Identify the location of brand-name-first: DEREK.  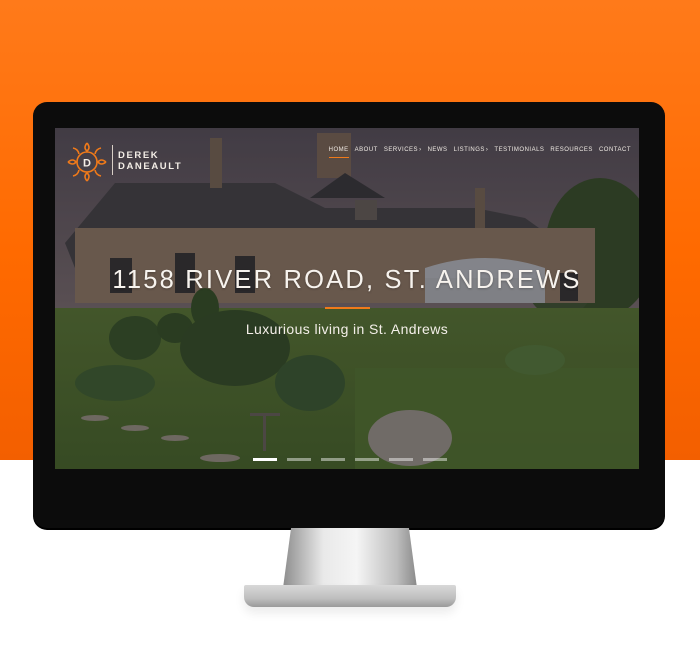
(138, 155).